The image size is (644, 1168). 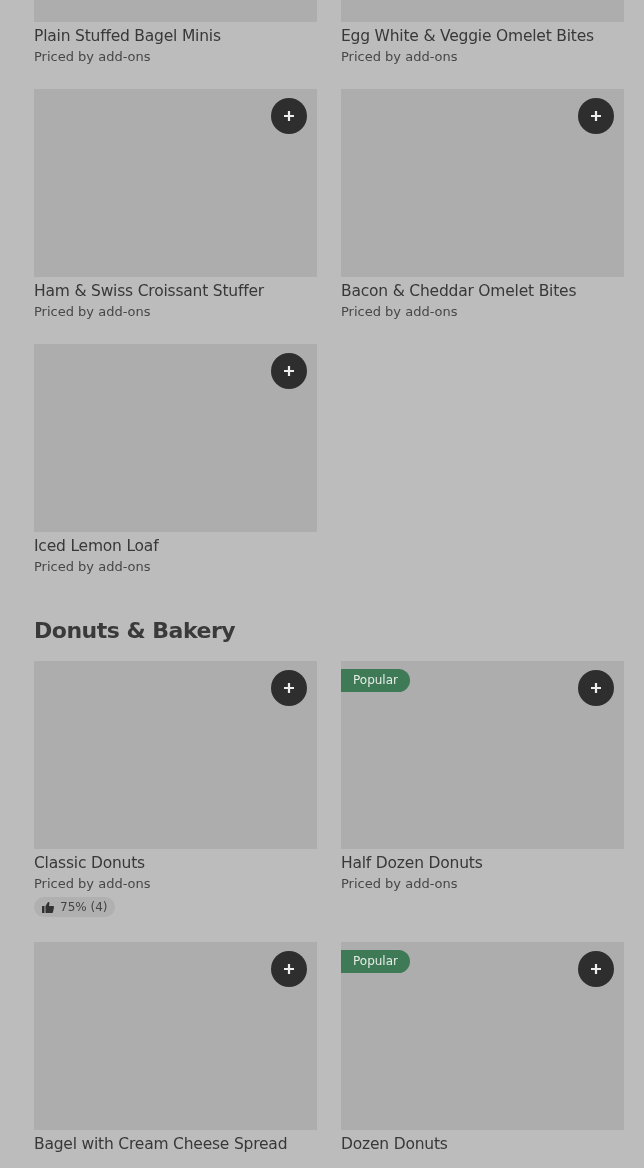 What do you see at coordinates (161, 1144) in the screenshot?
I see `item-name: Bagel with Cream Cheese Spread` at bounding box center [161, 1144].